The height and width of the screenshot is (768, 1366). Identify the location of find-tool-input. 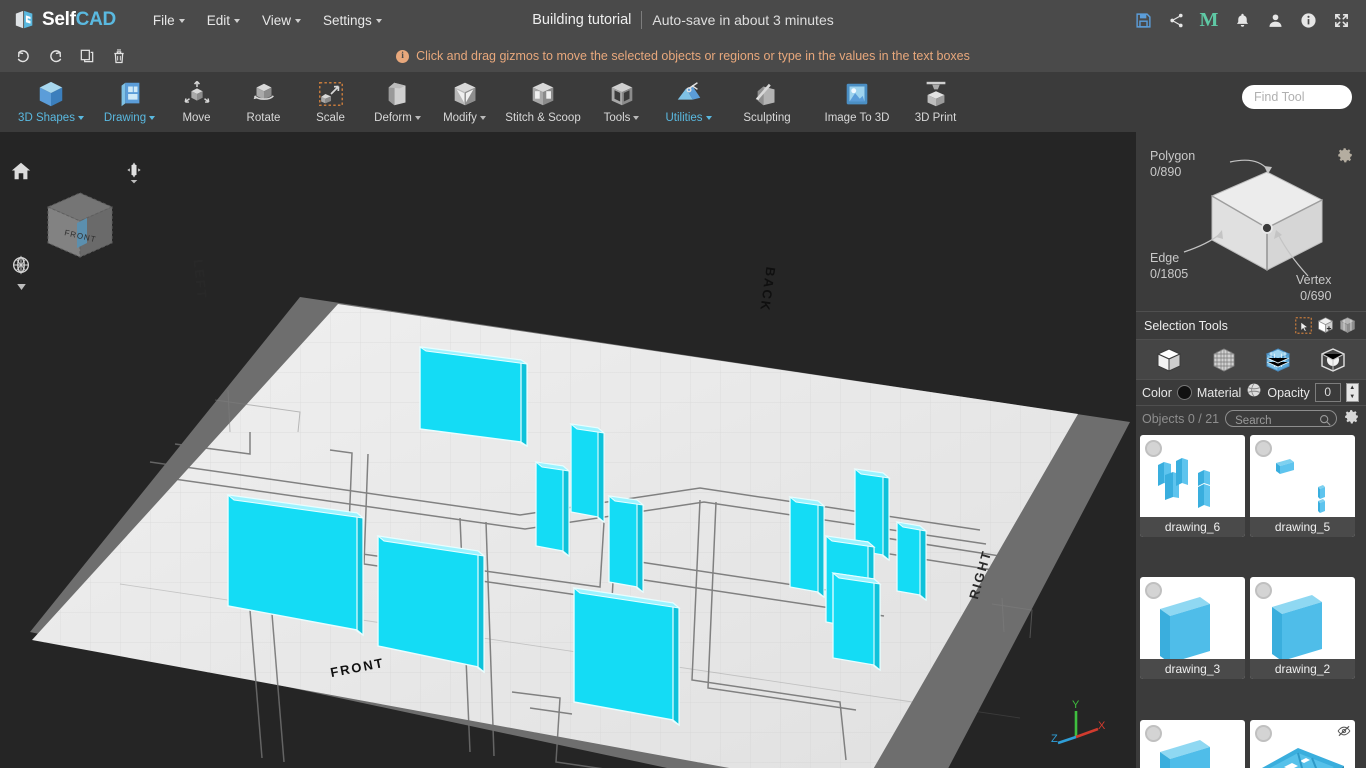
(1297, 97).